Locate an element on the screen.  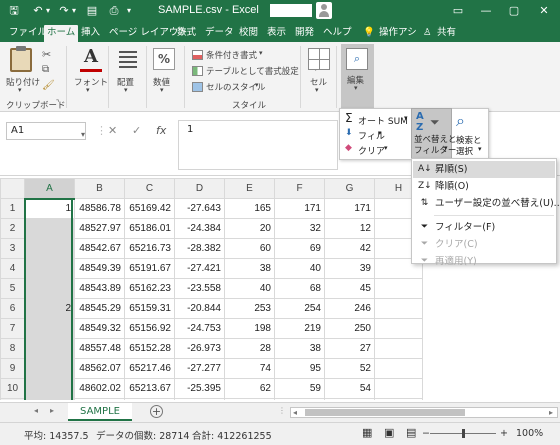
cell: 246 is located at coordinates (349, 308).